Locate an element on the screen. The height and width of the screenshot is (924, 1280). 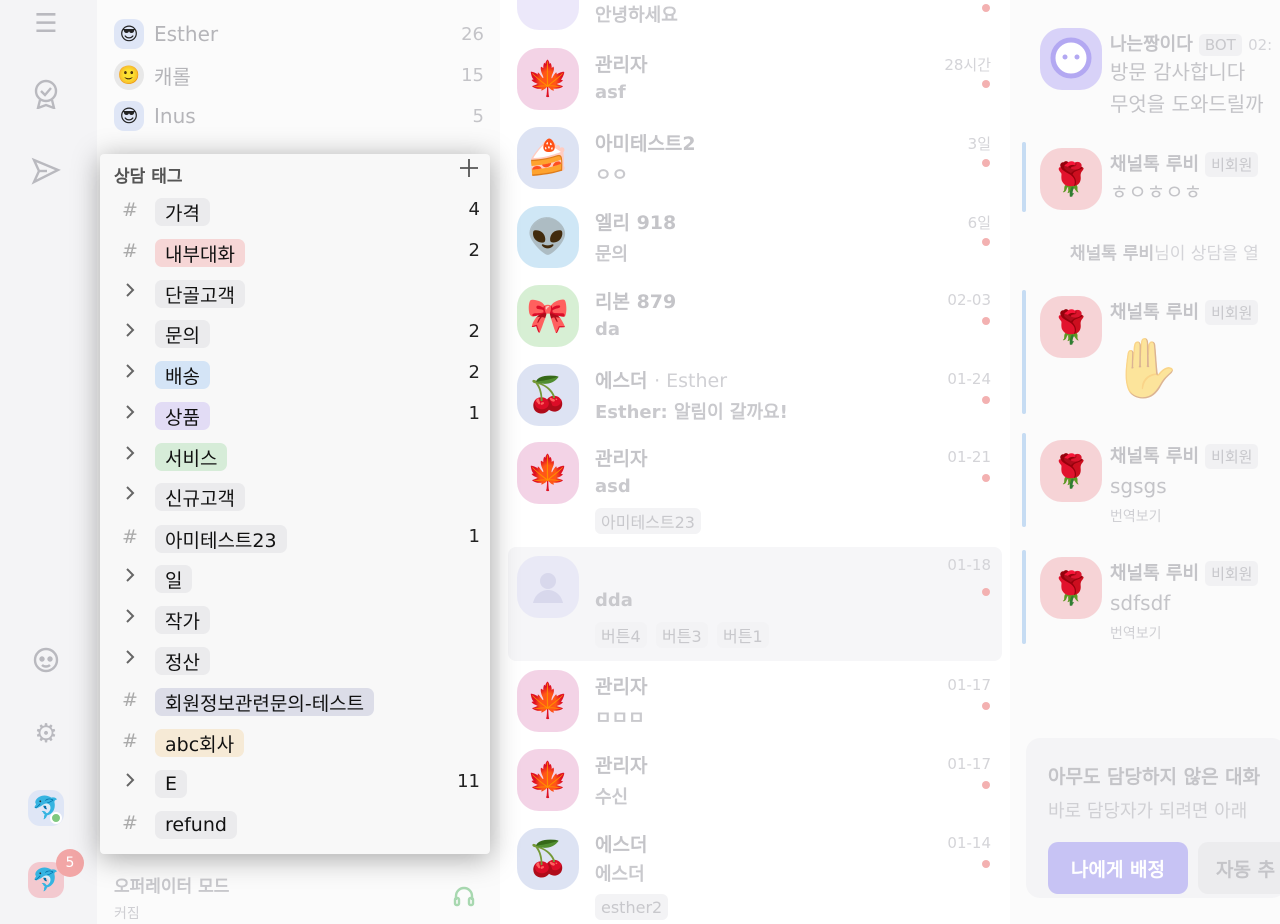
conversation-last-message: da is located at coordinates (608, 329).